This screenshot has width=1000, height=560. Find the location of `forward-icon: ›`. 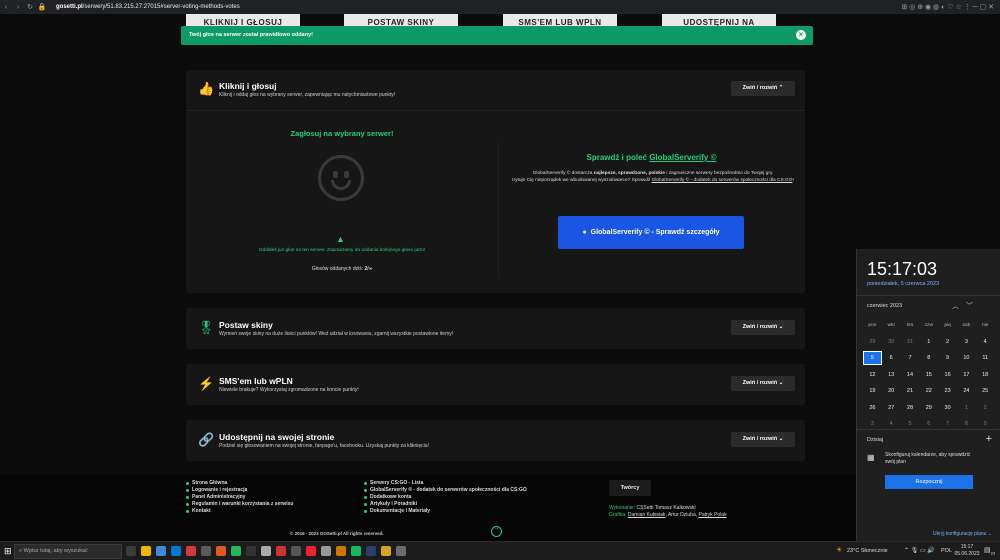

forward-icon: › is located at coordinates (18, 7).